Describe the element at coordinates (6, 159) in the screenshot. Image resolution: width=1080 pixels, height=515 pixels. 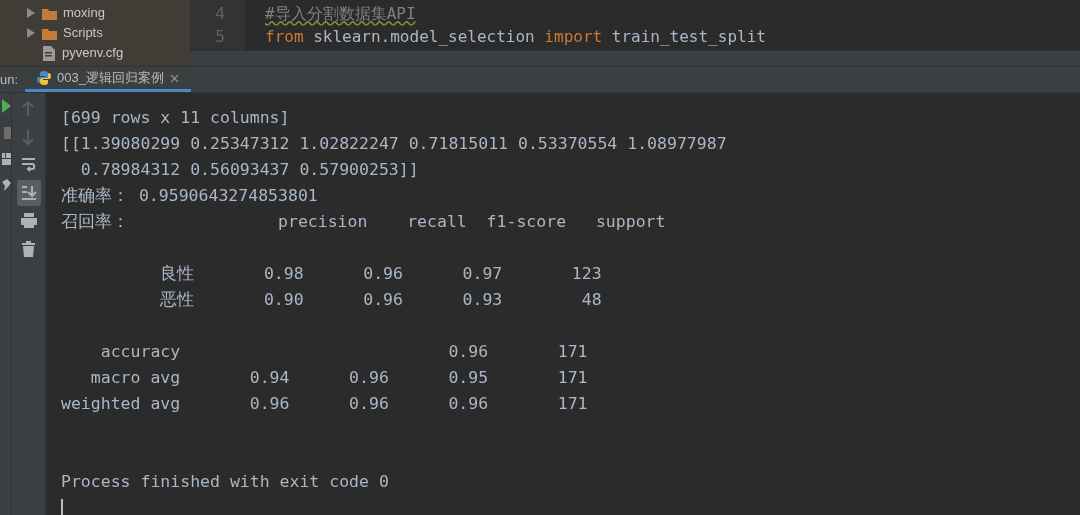
I see `layout-icon` at that location.